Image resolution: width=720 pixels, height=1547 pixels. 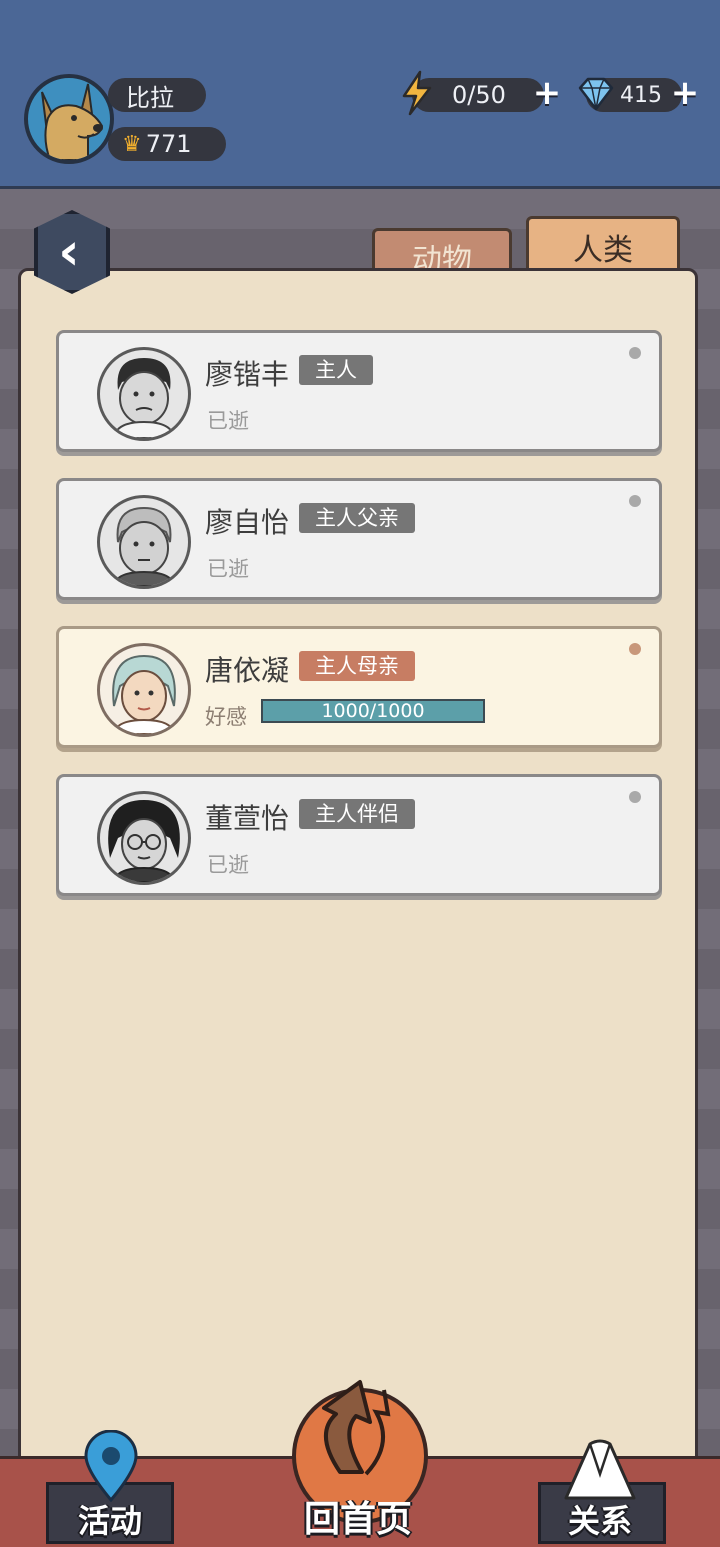 I want to click on crown-icon: ♛, so click(x=132, y=144).